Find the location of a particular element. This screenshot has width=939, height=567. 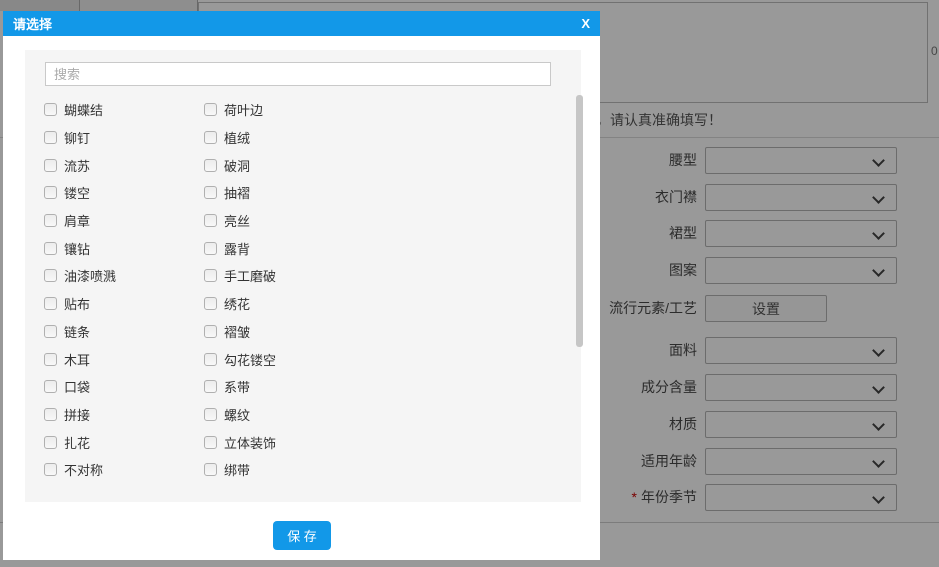

option-item: 镶钻 is located at coordinates (114, 248).